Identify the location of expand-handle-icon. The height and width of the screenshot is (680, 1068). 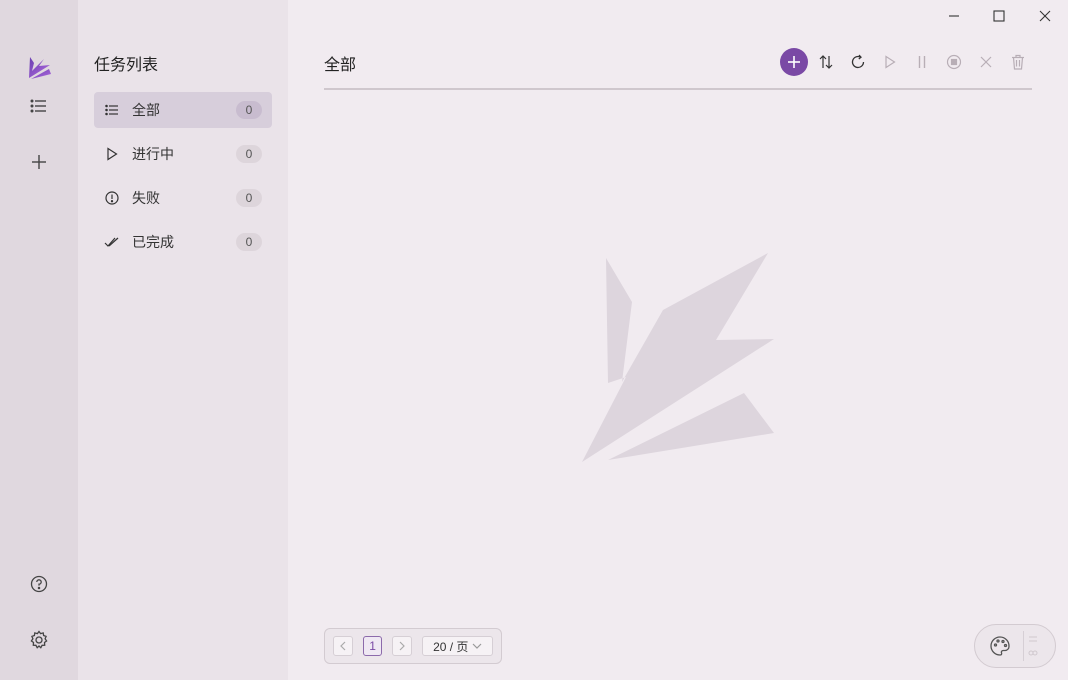
(1033, 646).